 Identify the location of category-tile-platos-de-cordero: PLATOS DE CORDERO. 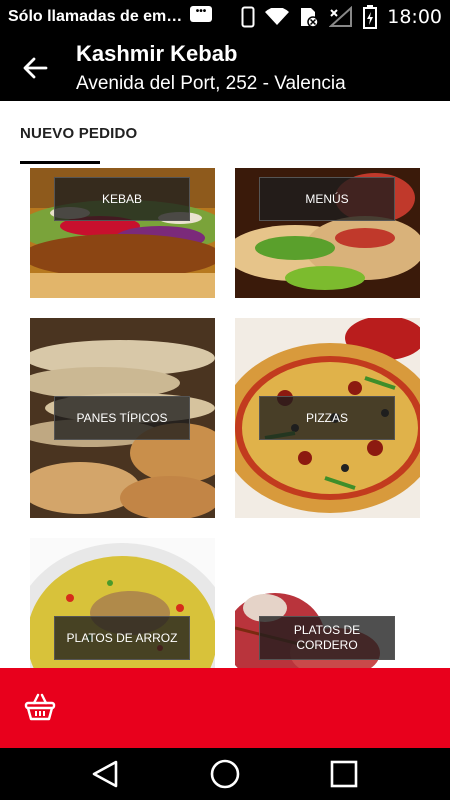
(327, 603).